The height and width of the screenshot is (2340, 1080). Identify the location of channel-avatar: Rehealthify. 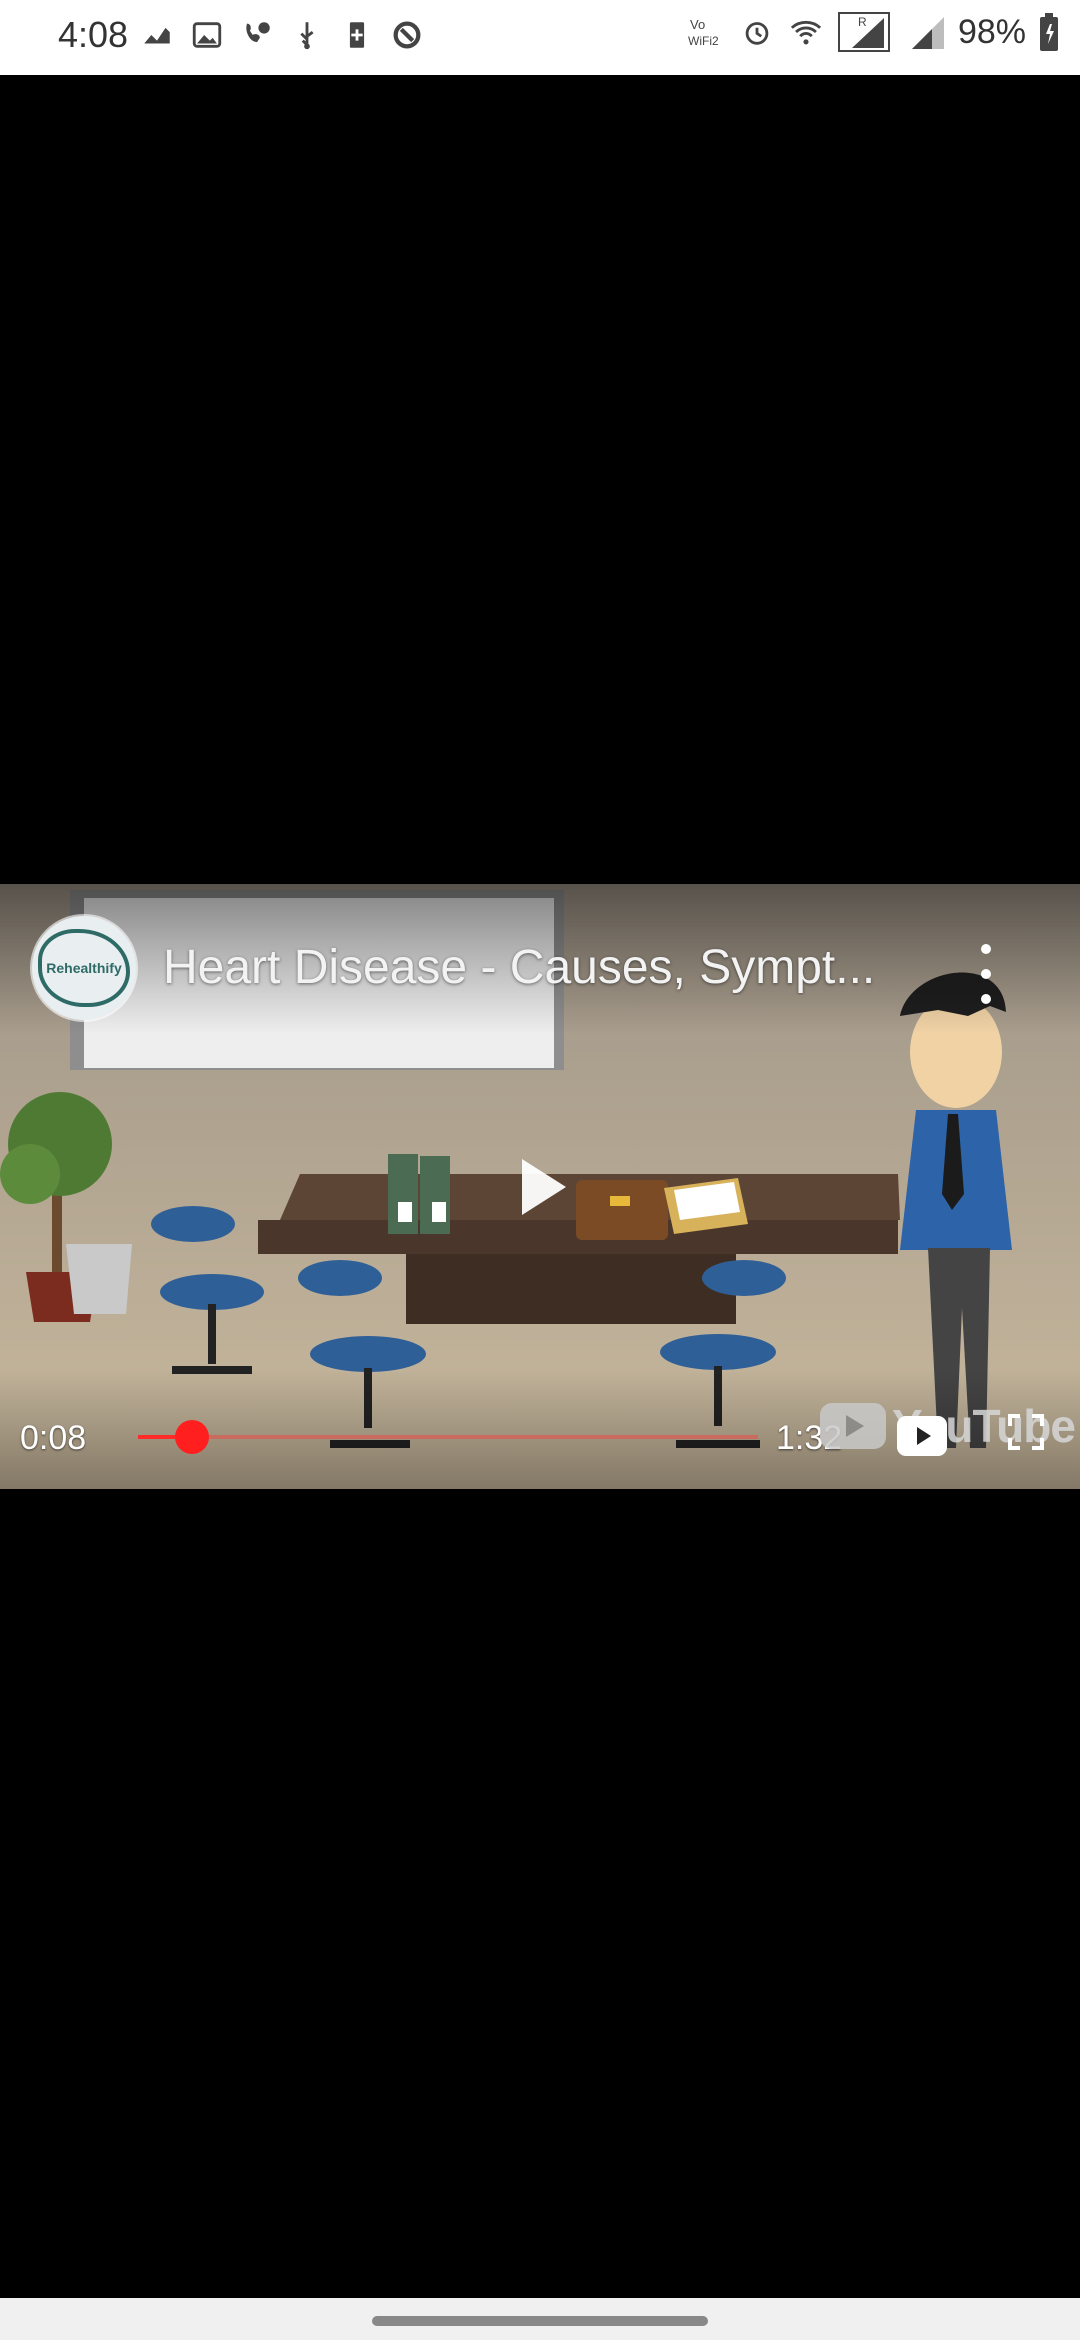
(84, 968).